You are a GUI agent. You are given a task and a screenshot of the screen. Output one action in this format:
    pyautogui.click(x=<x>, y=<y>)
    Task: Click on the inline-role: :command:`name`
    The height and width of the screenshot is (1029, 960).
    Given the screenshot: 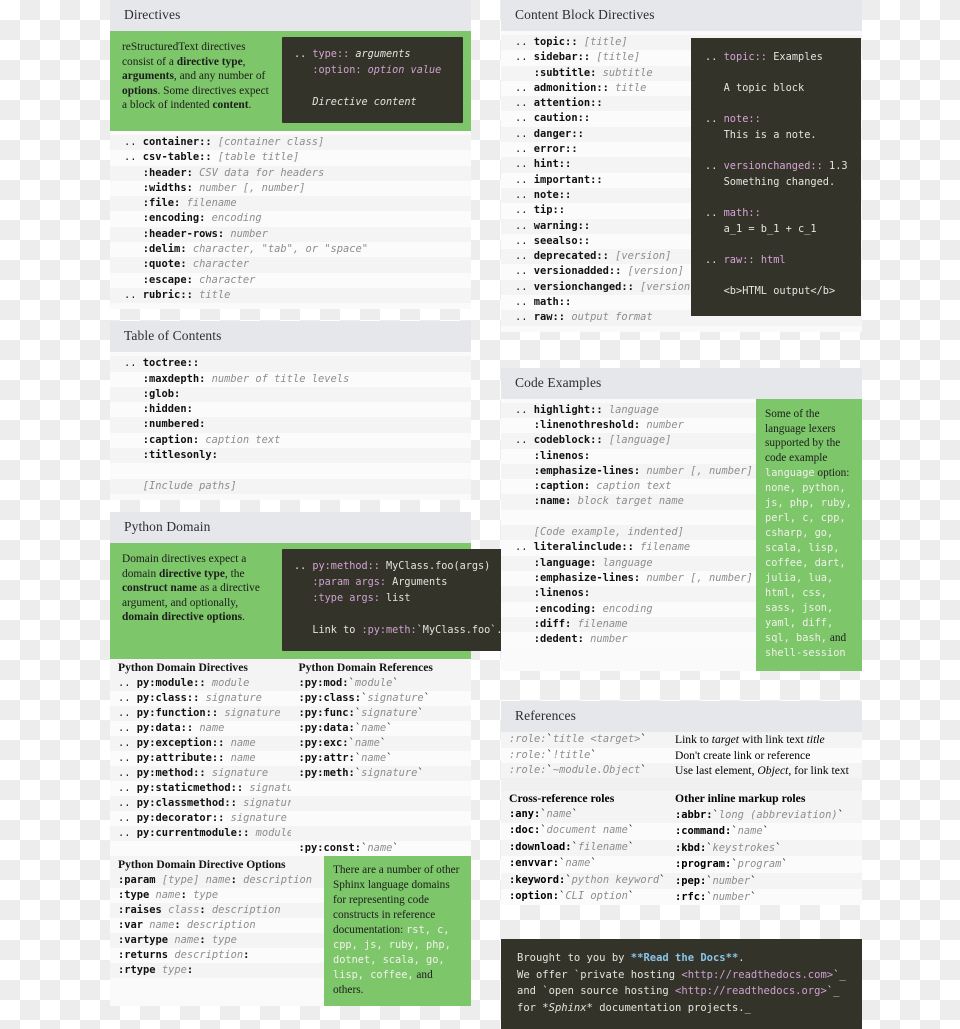 What is the action you would take?
    pyautogui.click(x=722, y=831)
    